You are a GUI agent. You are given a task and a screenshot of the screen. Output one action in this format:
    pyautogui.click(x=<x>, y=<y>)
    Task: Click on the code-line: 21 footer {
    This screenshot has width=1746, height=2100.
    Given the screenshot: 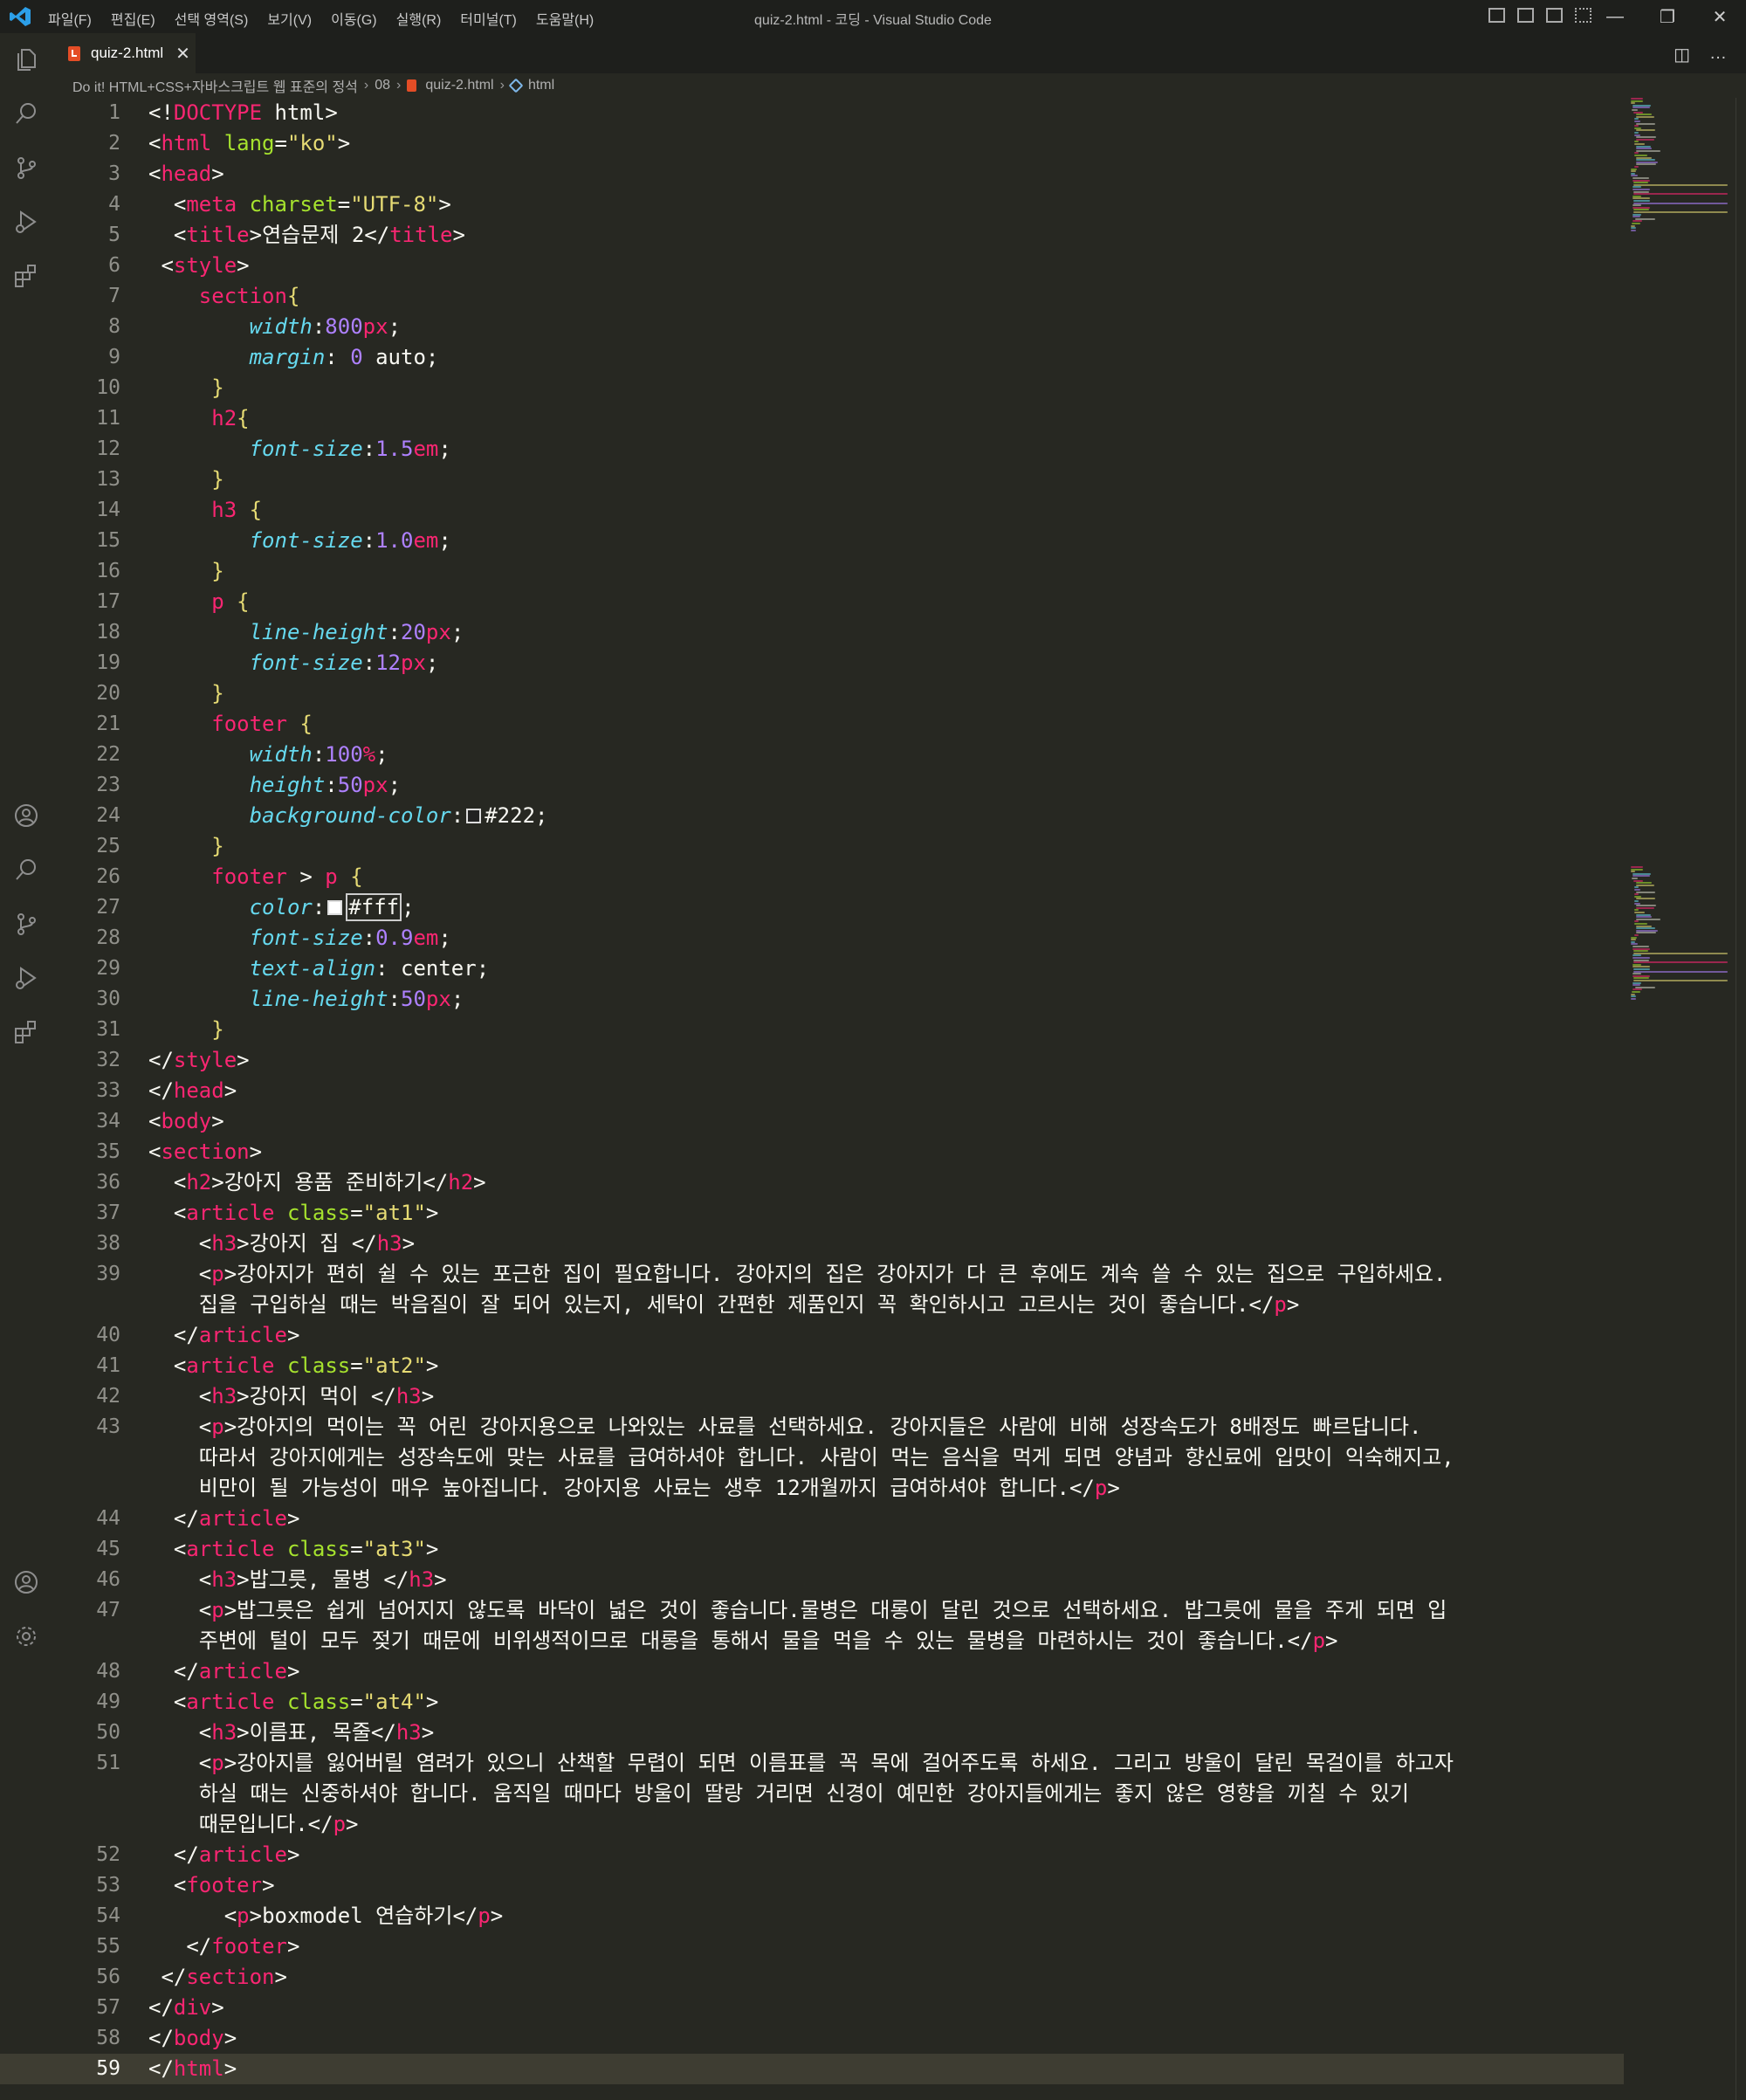 What is the action you would take?
    pyautogui.click(x=812, y=724)
    